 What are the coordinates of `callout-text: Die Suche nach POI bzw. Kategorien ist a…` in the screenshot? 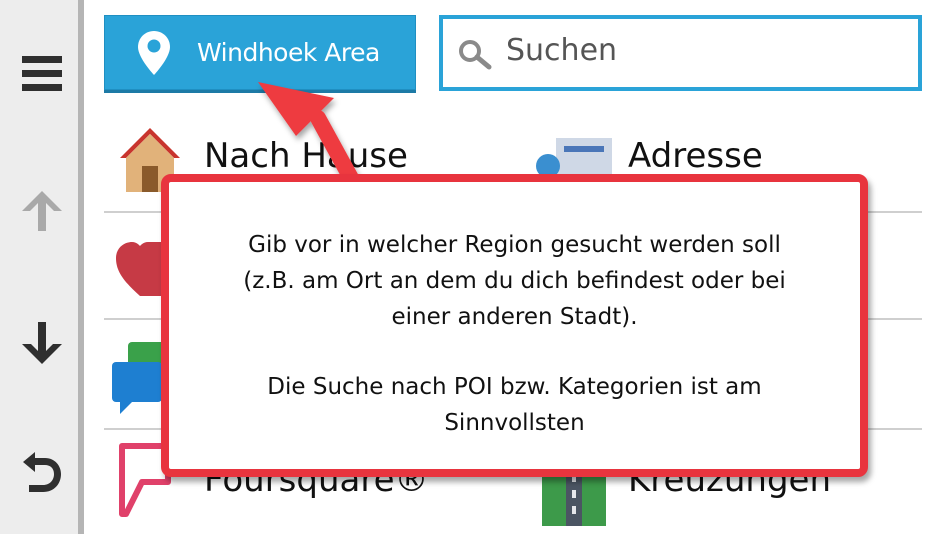 It's located at (514, 387).